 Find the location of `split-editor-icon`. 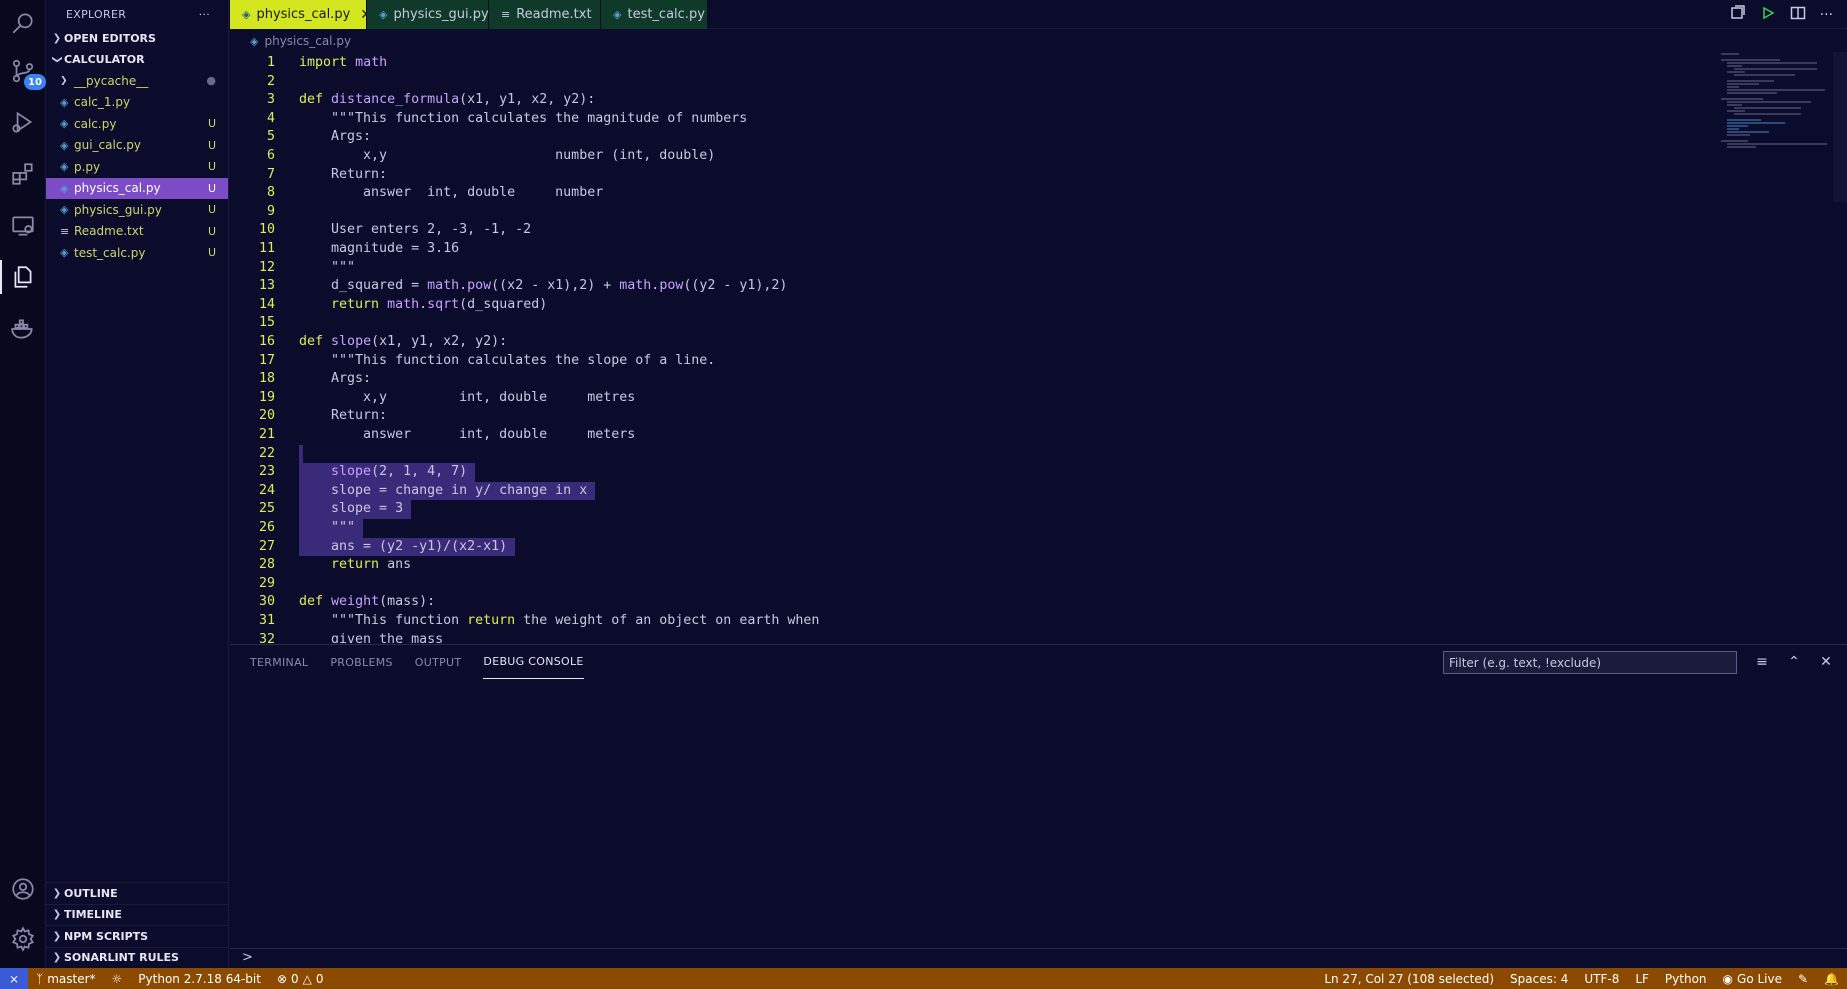

split-editor-icon is located at coordinates (1798, 15).